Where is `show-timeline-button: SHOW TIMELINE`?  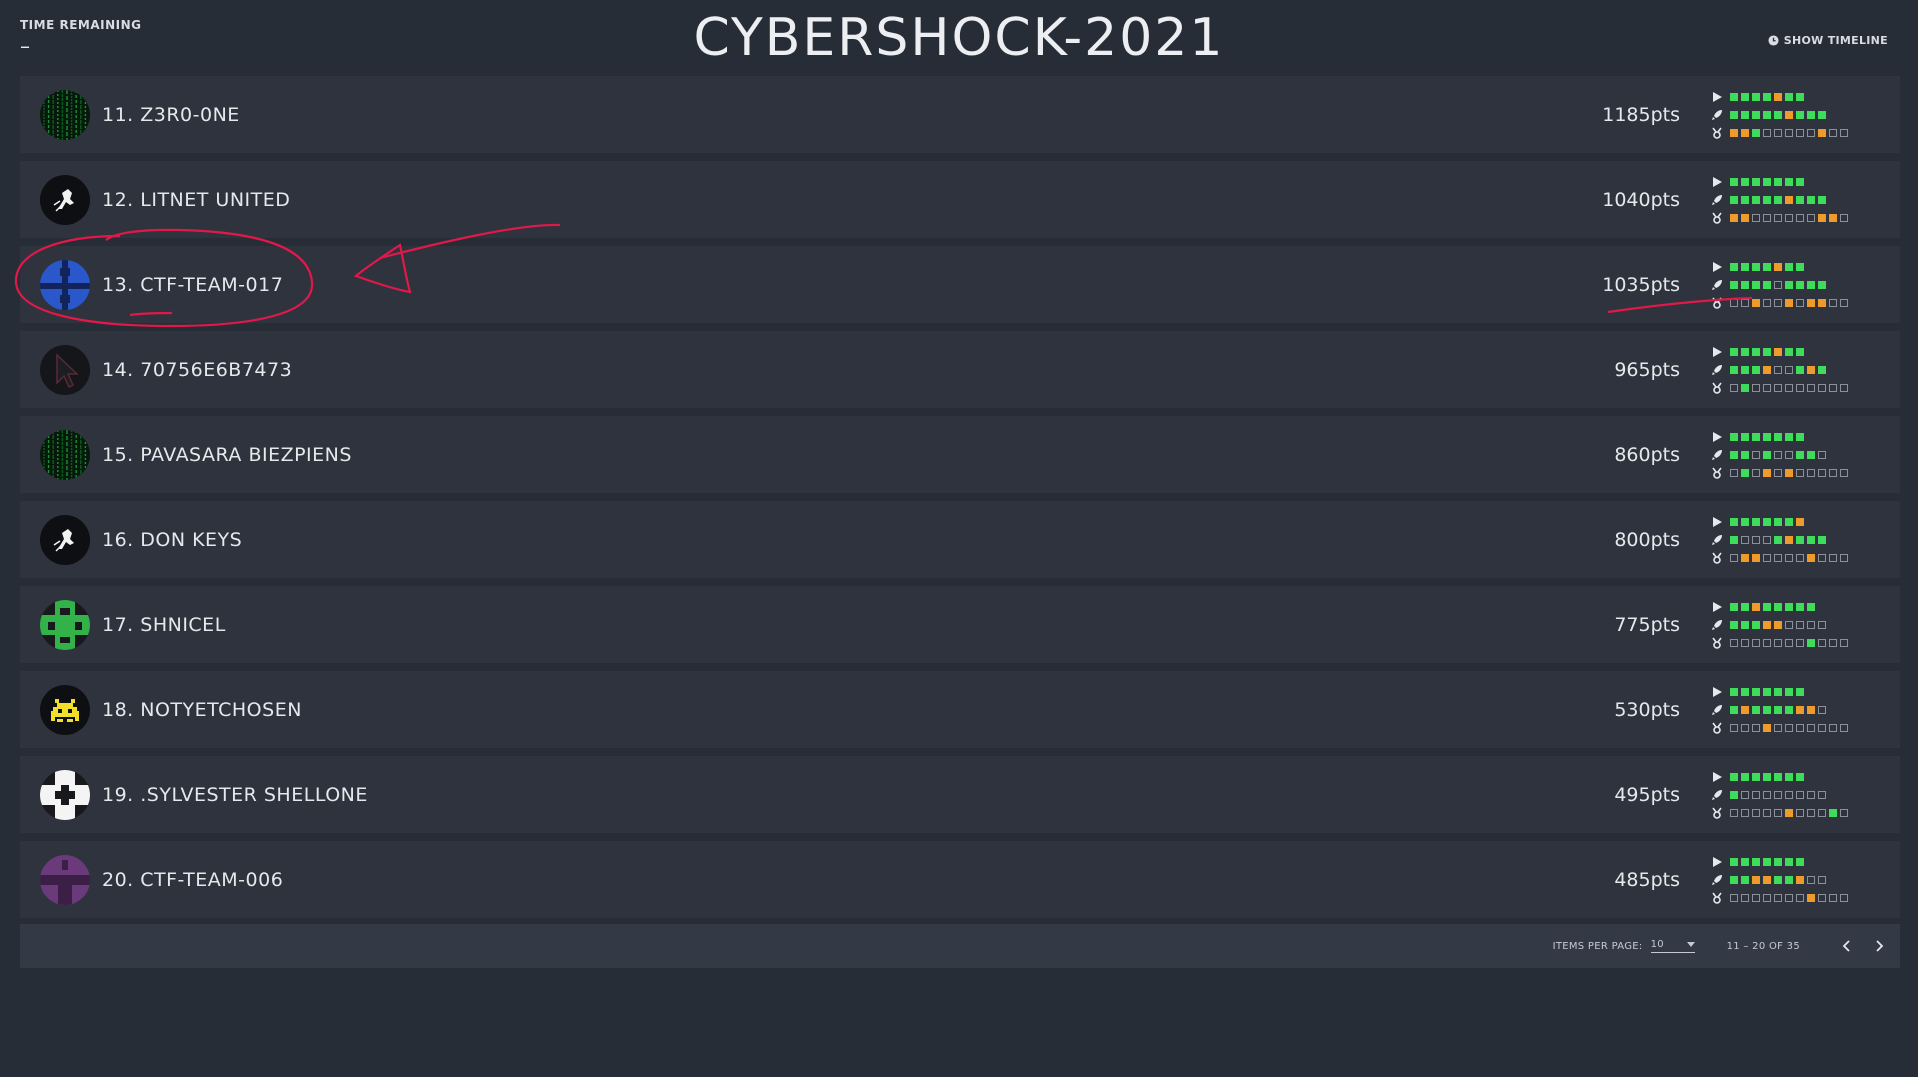
show-timeline-button: SHOW TIMELINE is located at coordinates (1828, 40).